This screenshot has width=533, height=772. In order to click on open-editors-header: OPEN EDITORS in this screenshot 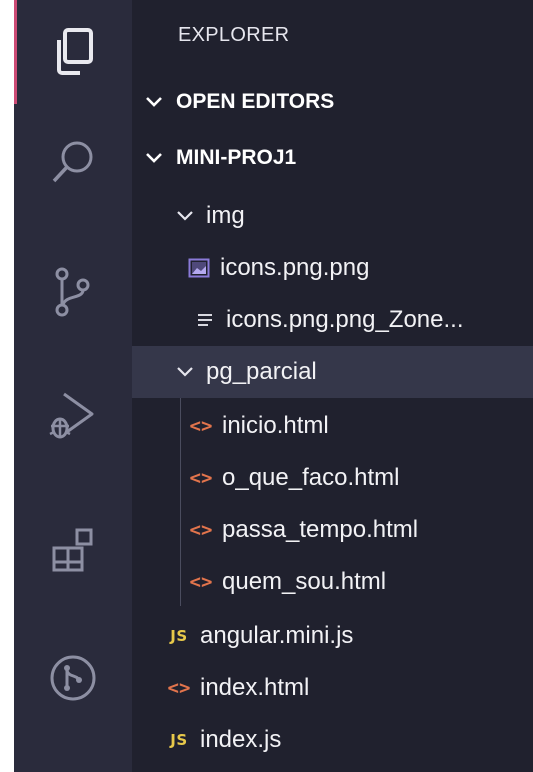, I will do `click(332, 102)`.